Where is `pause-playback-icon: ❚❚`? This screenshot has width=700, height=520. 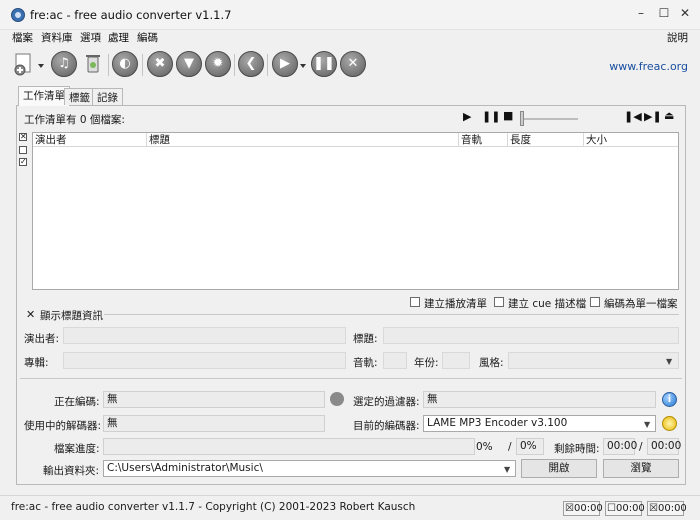 pause-playback-icon: ❚❚ is located at coordinates (491, 116).